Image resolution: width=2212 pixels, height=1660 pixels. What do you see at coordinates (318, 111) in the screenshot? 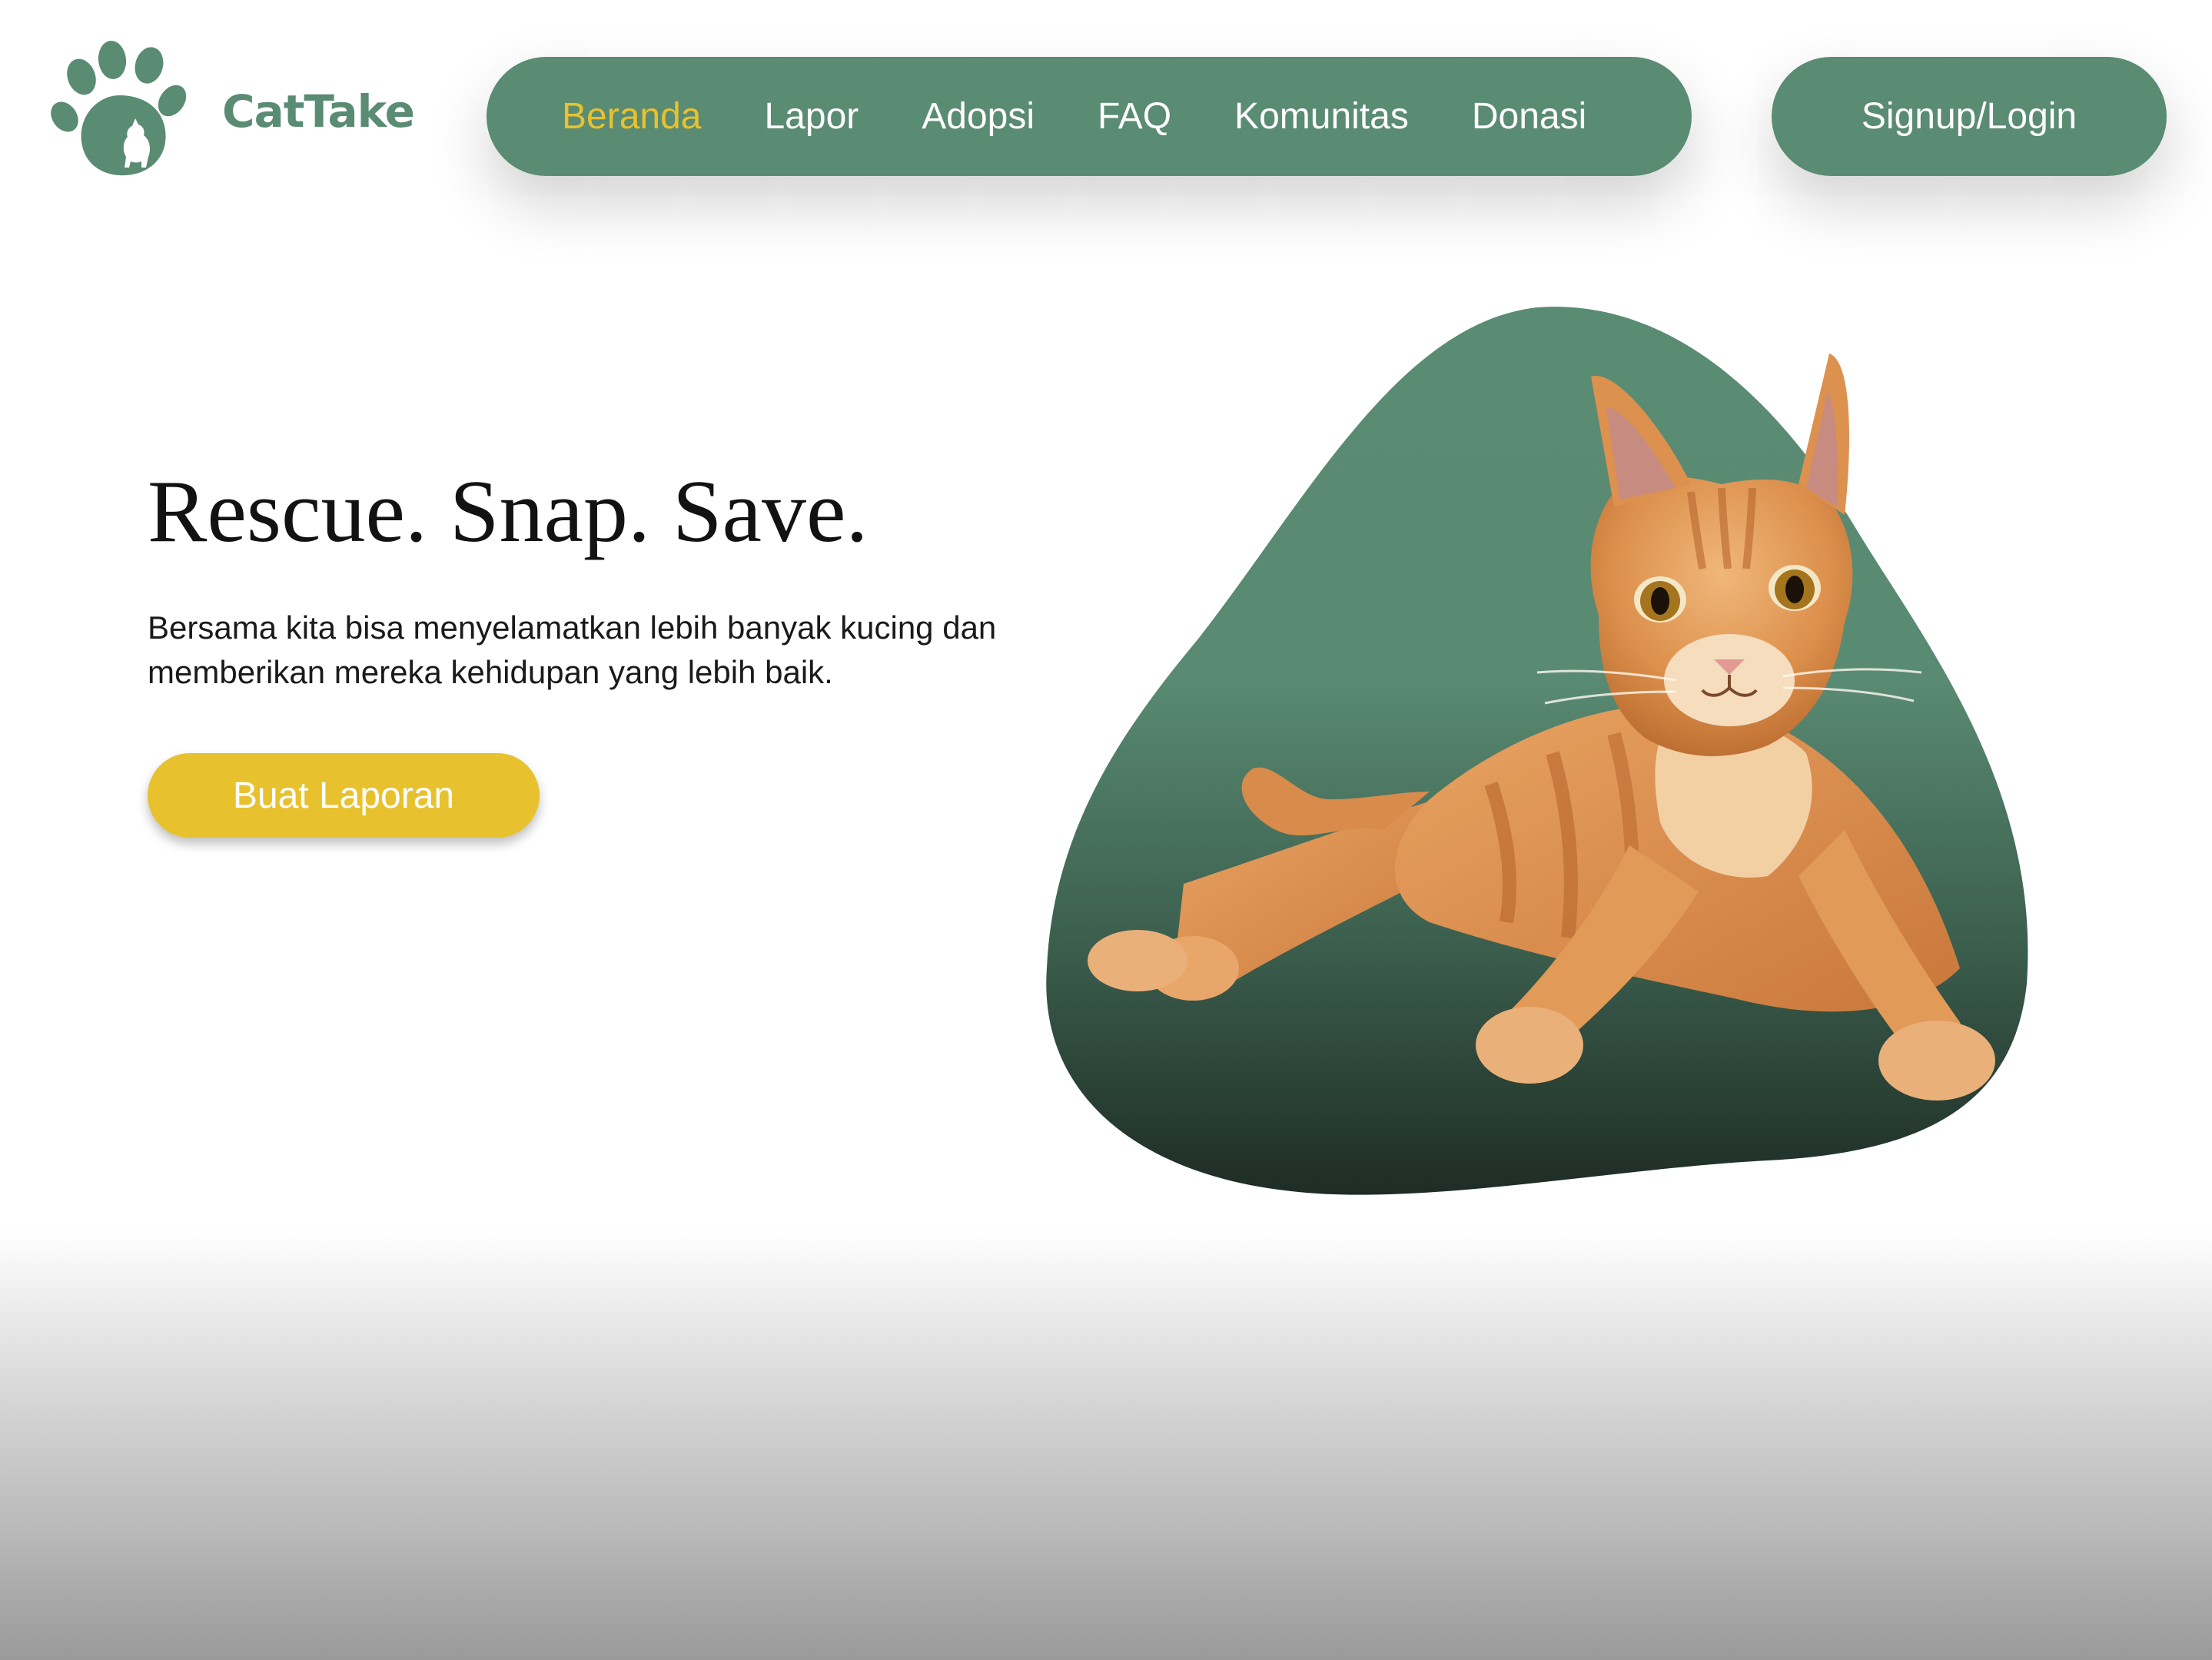
I see `brand-name: CatTake` at bounding box center [318, 111].